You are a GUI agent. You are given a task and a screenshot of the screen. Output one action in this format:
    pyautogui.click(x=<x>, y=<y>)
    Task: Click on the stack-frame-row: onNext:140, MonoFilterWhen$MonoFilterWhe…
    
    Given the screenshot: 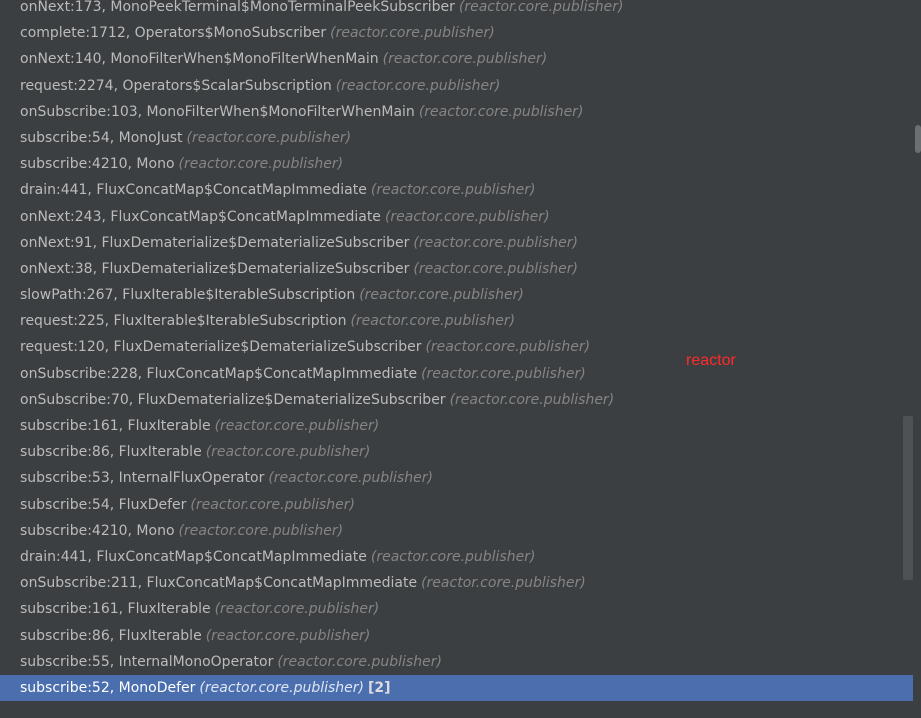 What is the action you would take?
    pyautogui.click(x=456, y=59)
    